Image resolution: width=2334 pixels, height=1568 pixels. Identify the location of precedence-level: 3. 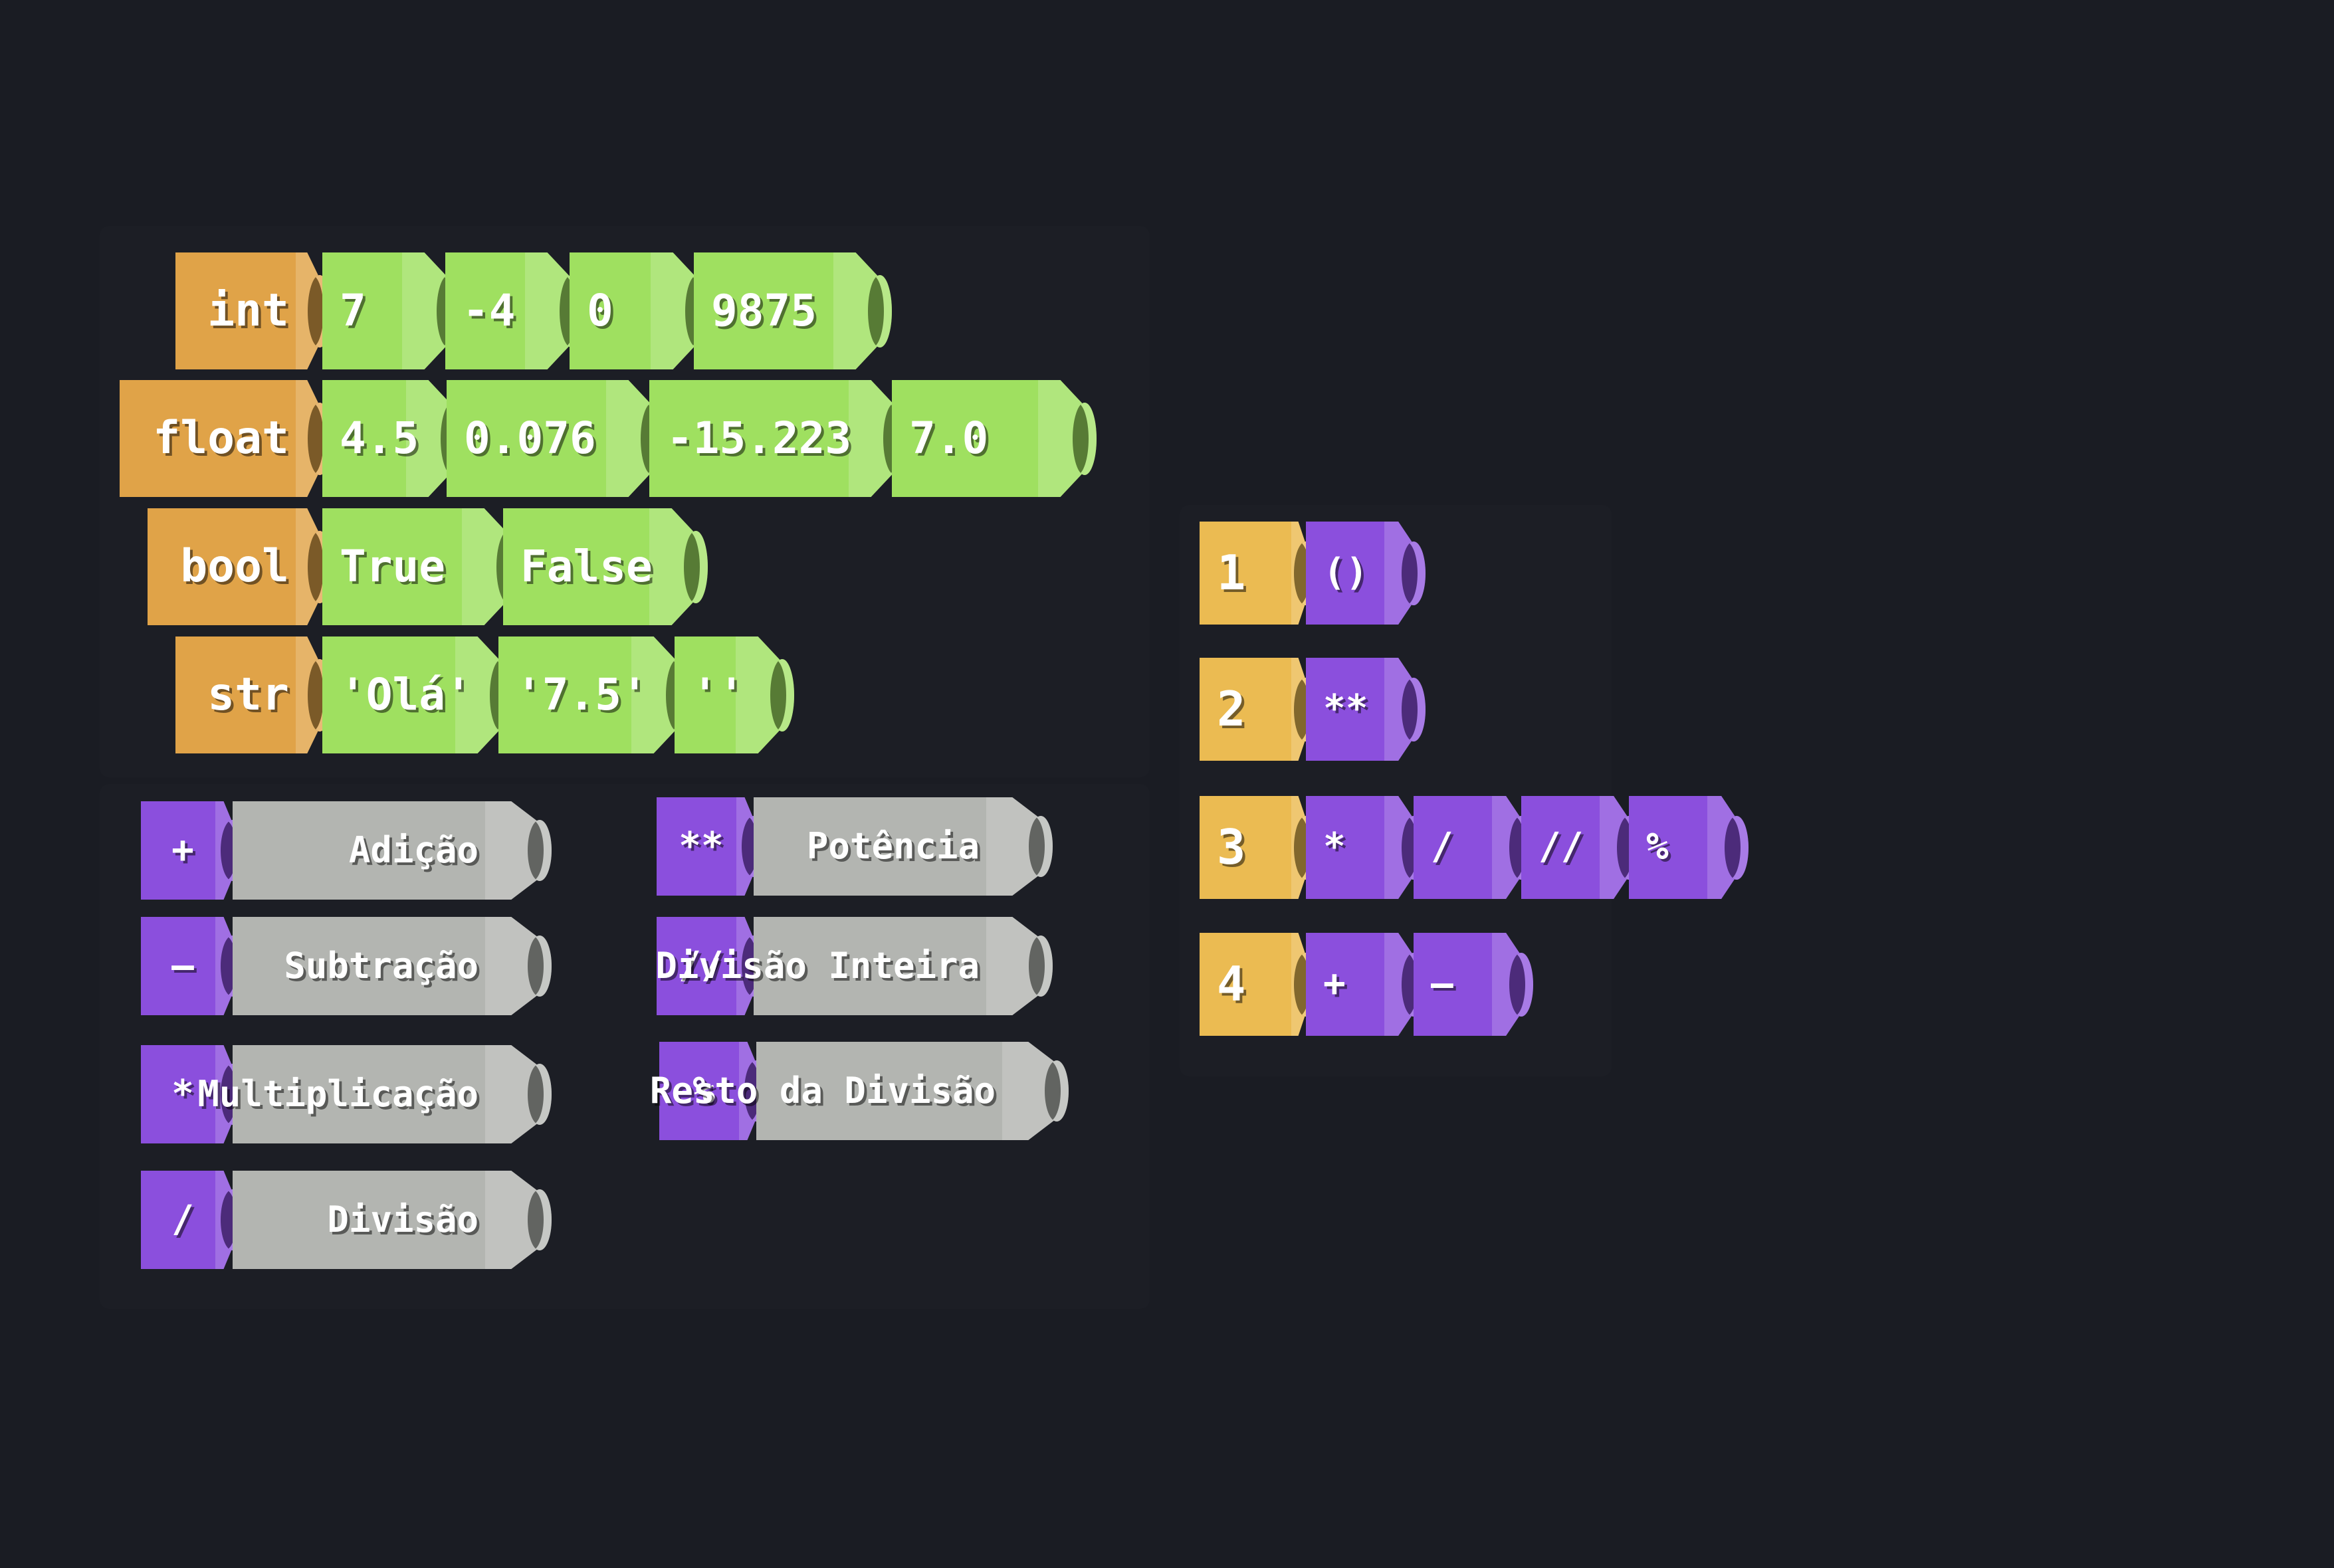
(1231, 847).